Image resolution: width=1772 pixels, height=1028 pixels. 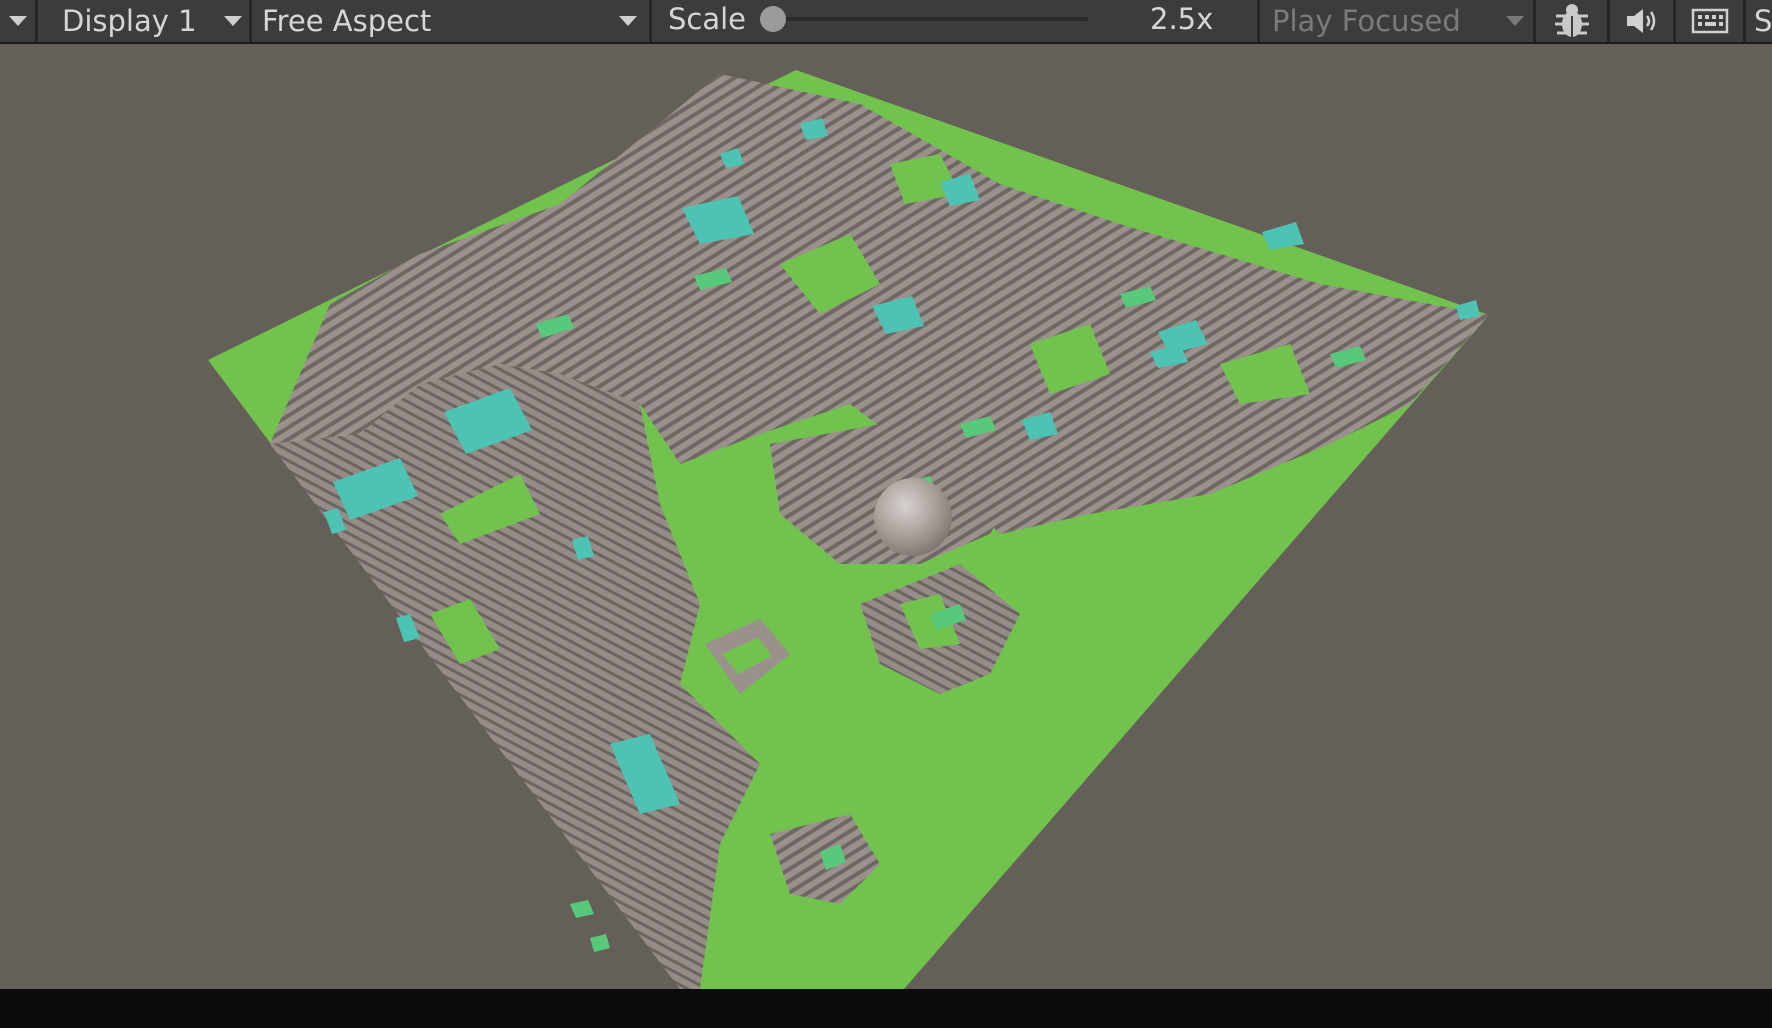 I want to click on aspect-select: Free Aspect, so click(x=452, y=21).